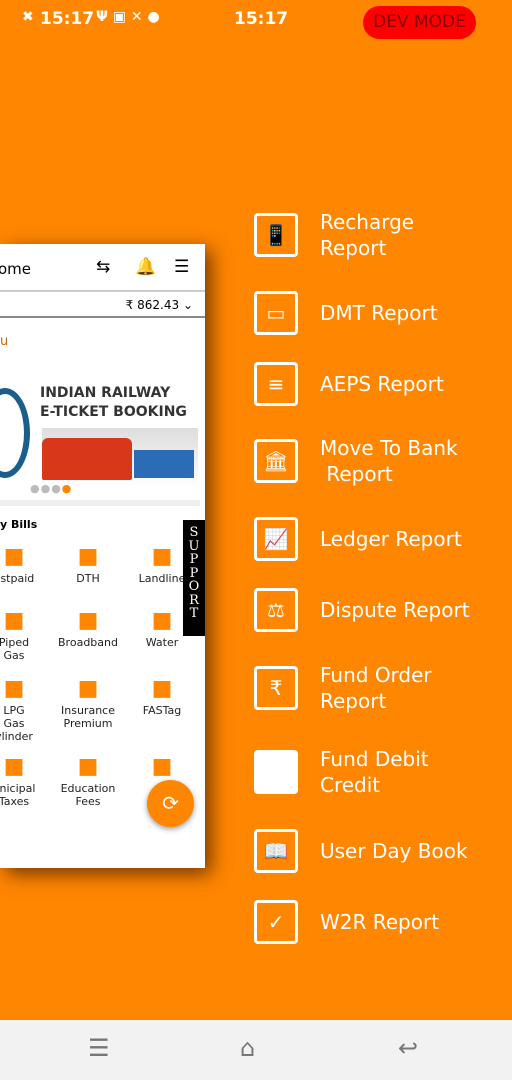 The image size is (512, 1080). Describe the element at coordinates (23, 634) in the screenshot. I see `tile-gas-pipe: ■ Piped Gas` at that location.